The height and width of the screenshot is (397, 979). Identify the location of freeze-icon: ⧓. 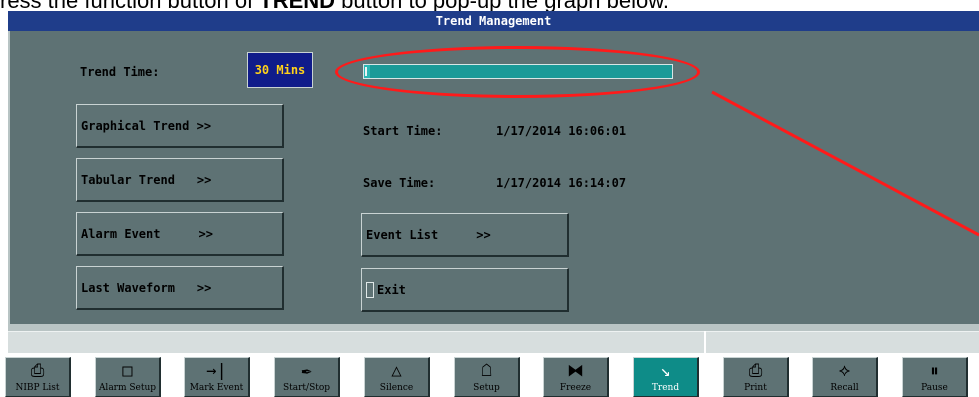
(575, 371).